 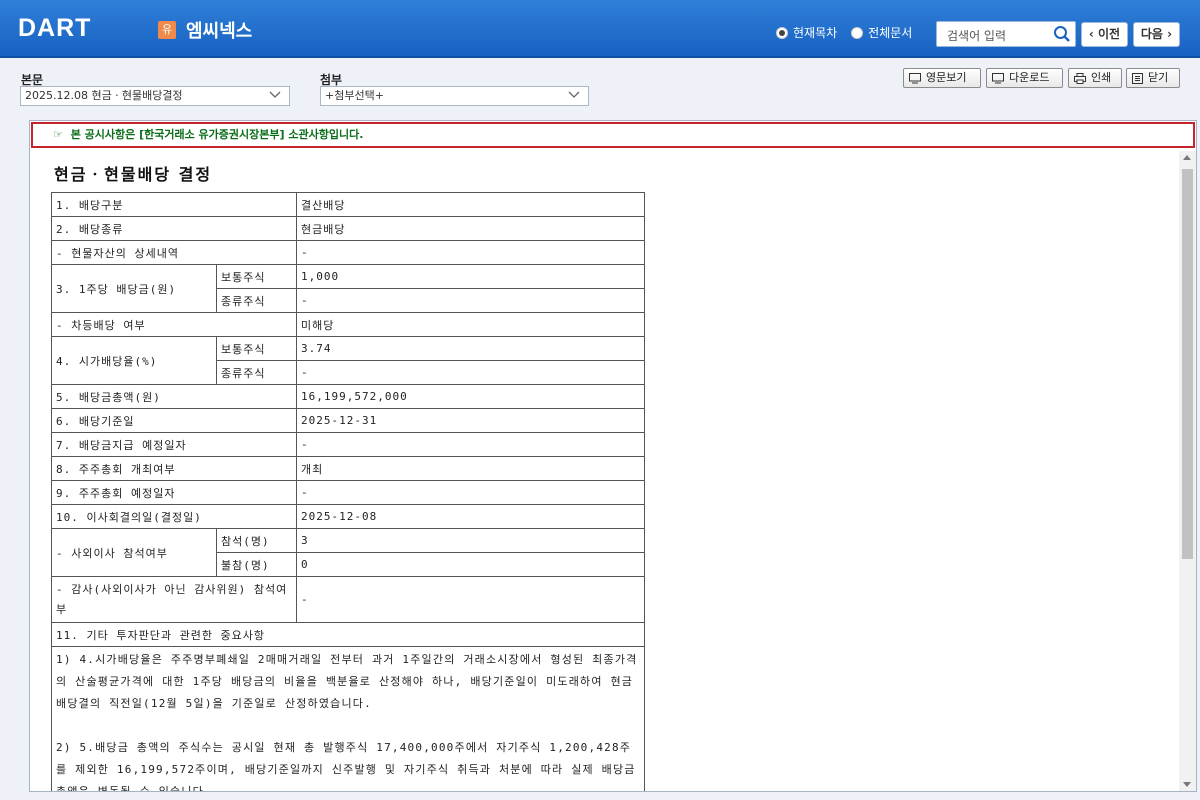 I want to click on row-sublabel: 참석(명), so click(x=256, y=540).